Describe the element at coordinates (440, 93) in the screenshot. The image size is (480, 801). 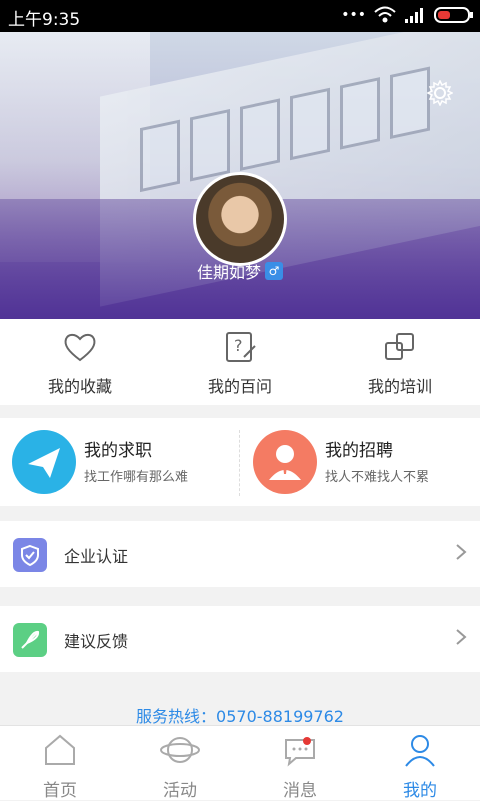
I see `gear-icon` at that location.